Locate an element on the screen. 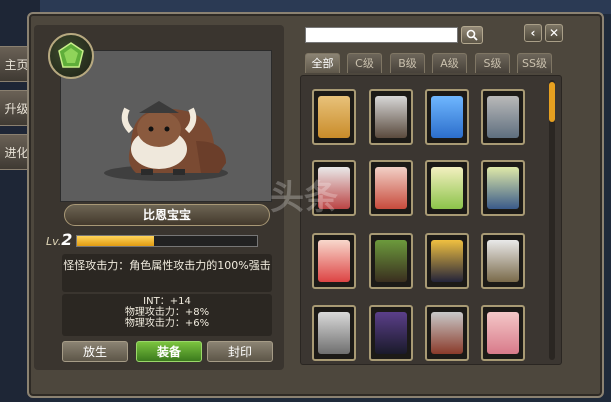  grade-tab: C级 is located at coordinates (364, 63).